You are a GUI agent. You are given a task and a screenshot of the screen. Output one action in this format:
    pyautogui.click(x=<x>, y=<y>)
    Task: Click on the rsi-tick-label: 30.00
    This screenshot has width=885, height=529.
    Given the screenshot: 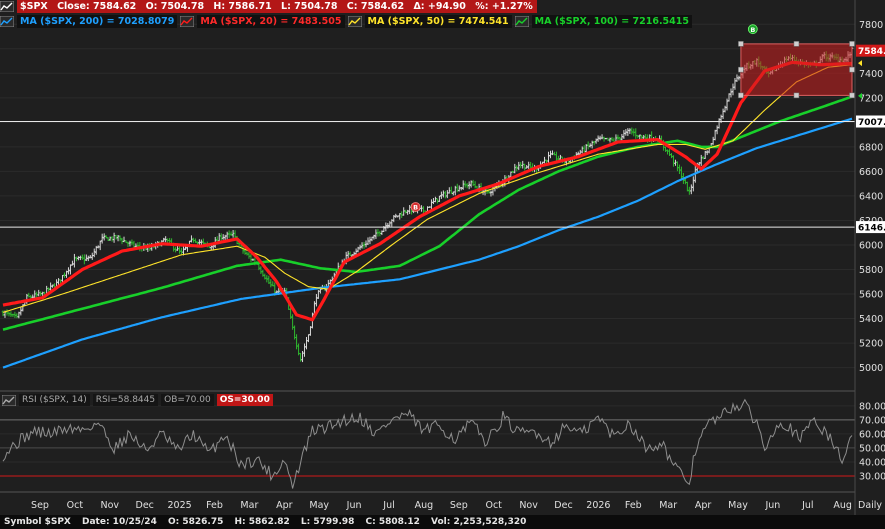 What is the action you would take?
    pyautogui.click(x=872, y=476)
    